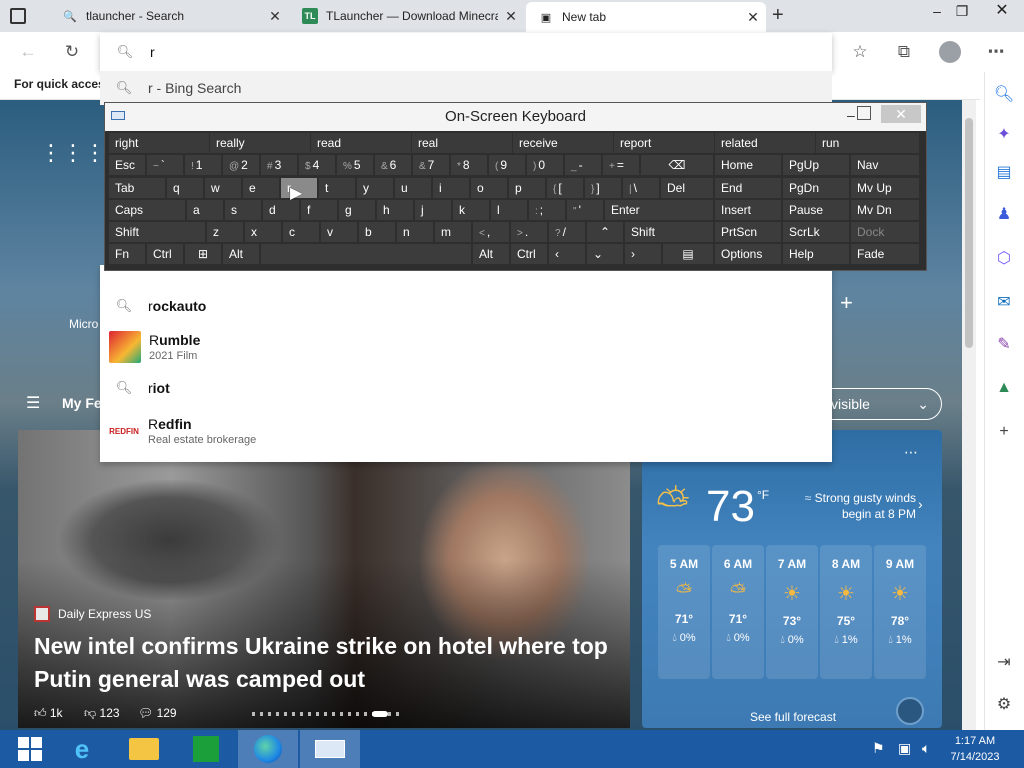 This screenshot has width=1024, height=768. What do you see at coordinates (565, 188) in the screenshot?
I see `osk-key: {[` at bounding box center [565, 188].